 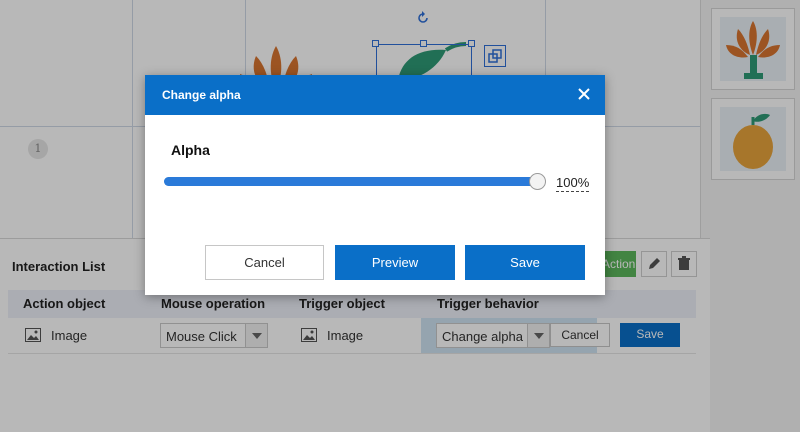 I want to click on save-button: Save, so click(x=525, y=262).